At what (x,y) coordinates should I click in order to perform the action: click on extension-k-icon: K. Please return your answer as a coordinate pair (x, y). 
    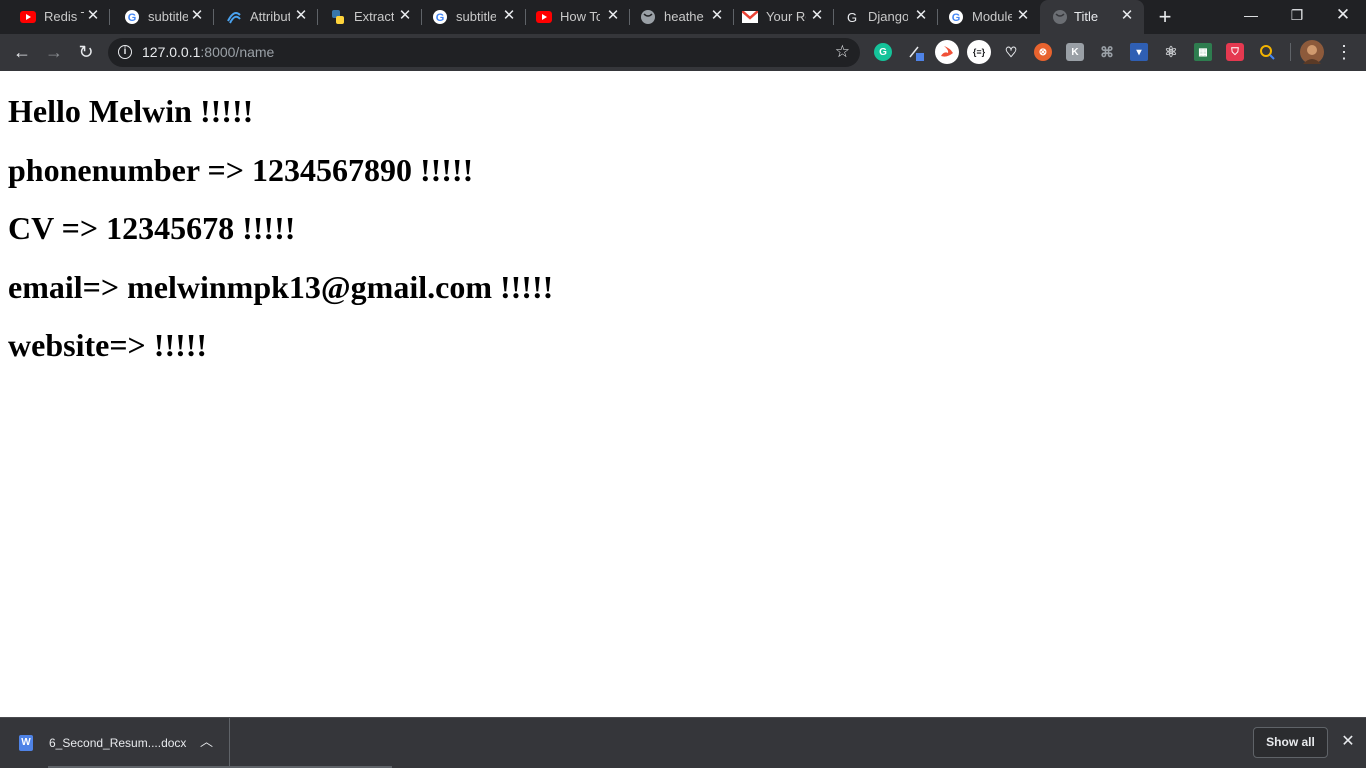
    Looking at the image, I should click on (1075, 52).